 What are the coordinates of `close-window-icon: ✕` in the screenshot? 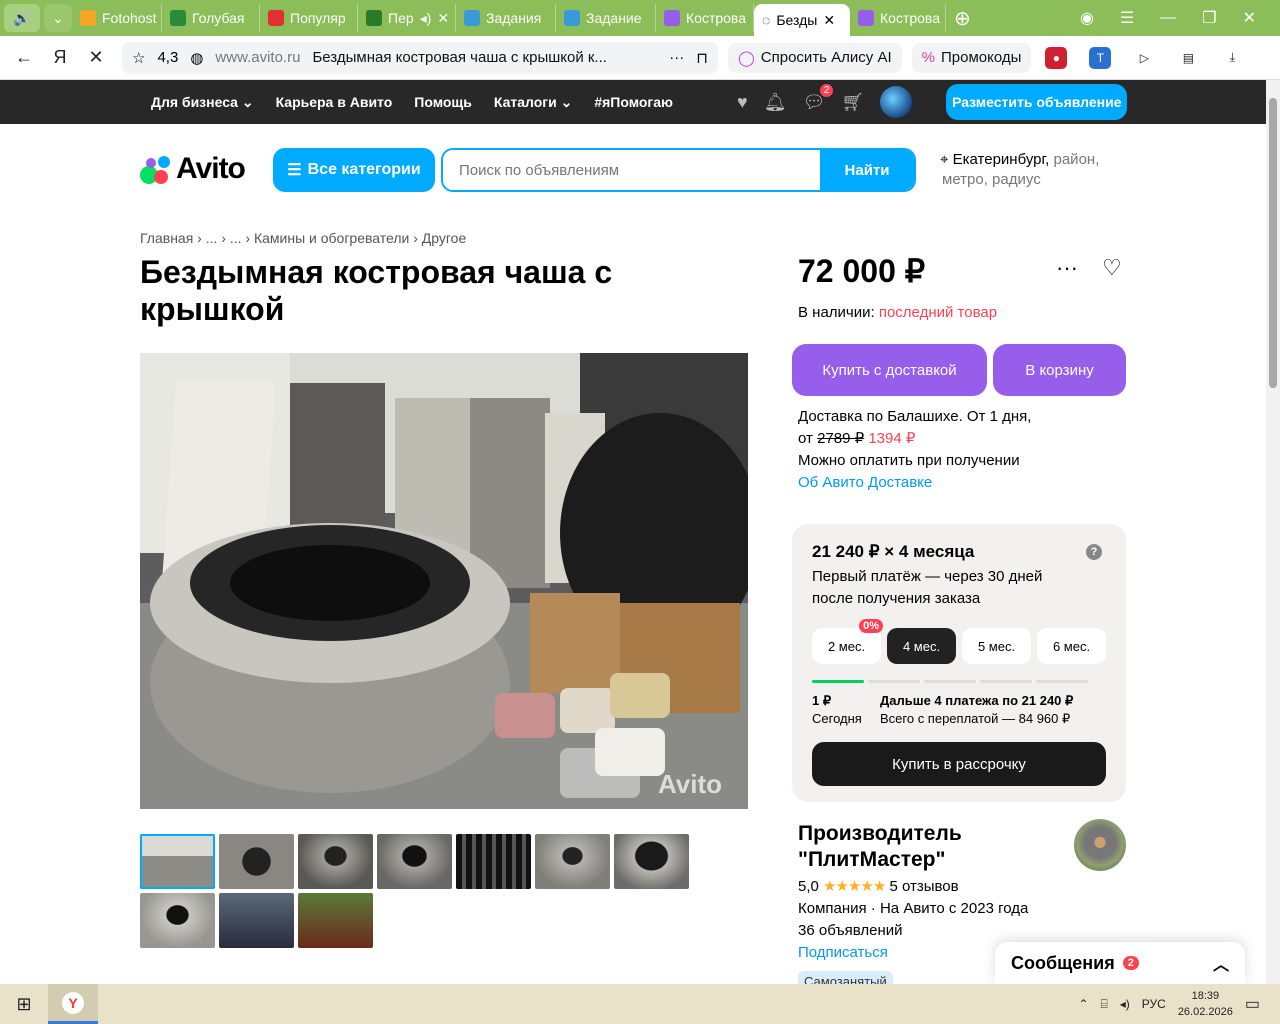 It's located at (1249, 18).